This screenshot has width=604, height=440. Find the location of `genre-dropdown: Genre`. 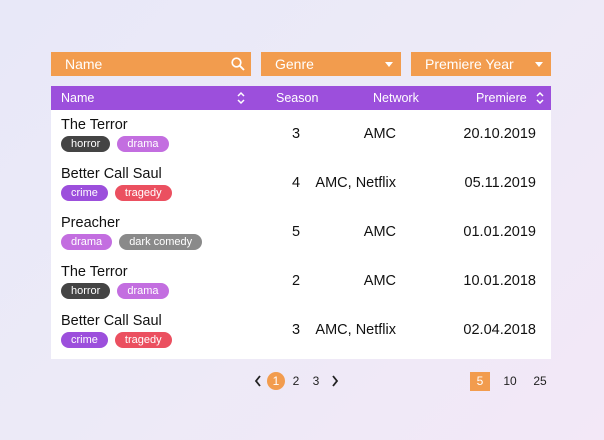

genre-dropdown: Genre is located at coordinates (331, 64).